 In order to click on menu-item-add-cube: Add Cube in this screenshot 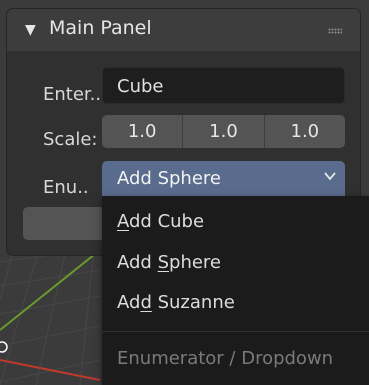, I will do `click(160, 221)`.